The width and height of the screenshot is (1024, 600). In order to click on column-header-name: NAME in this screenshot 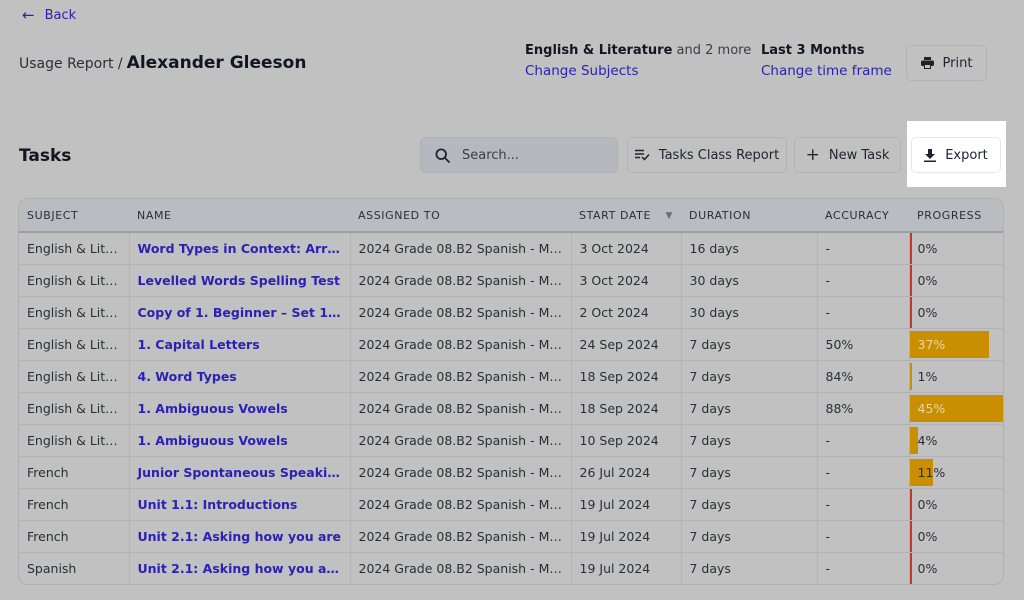, I will do `click(239, 216)`.